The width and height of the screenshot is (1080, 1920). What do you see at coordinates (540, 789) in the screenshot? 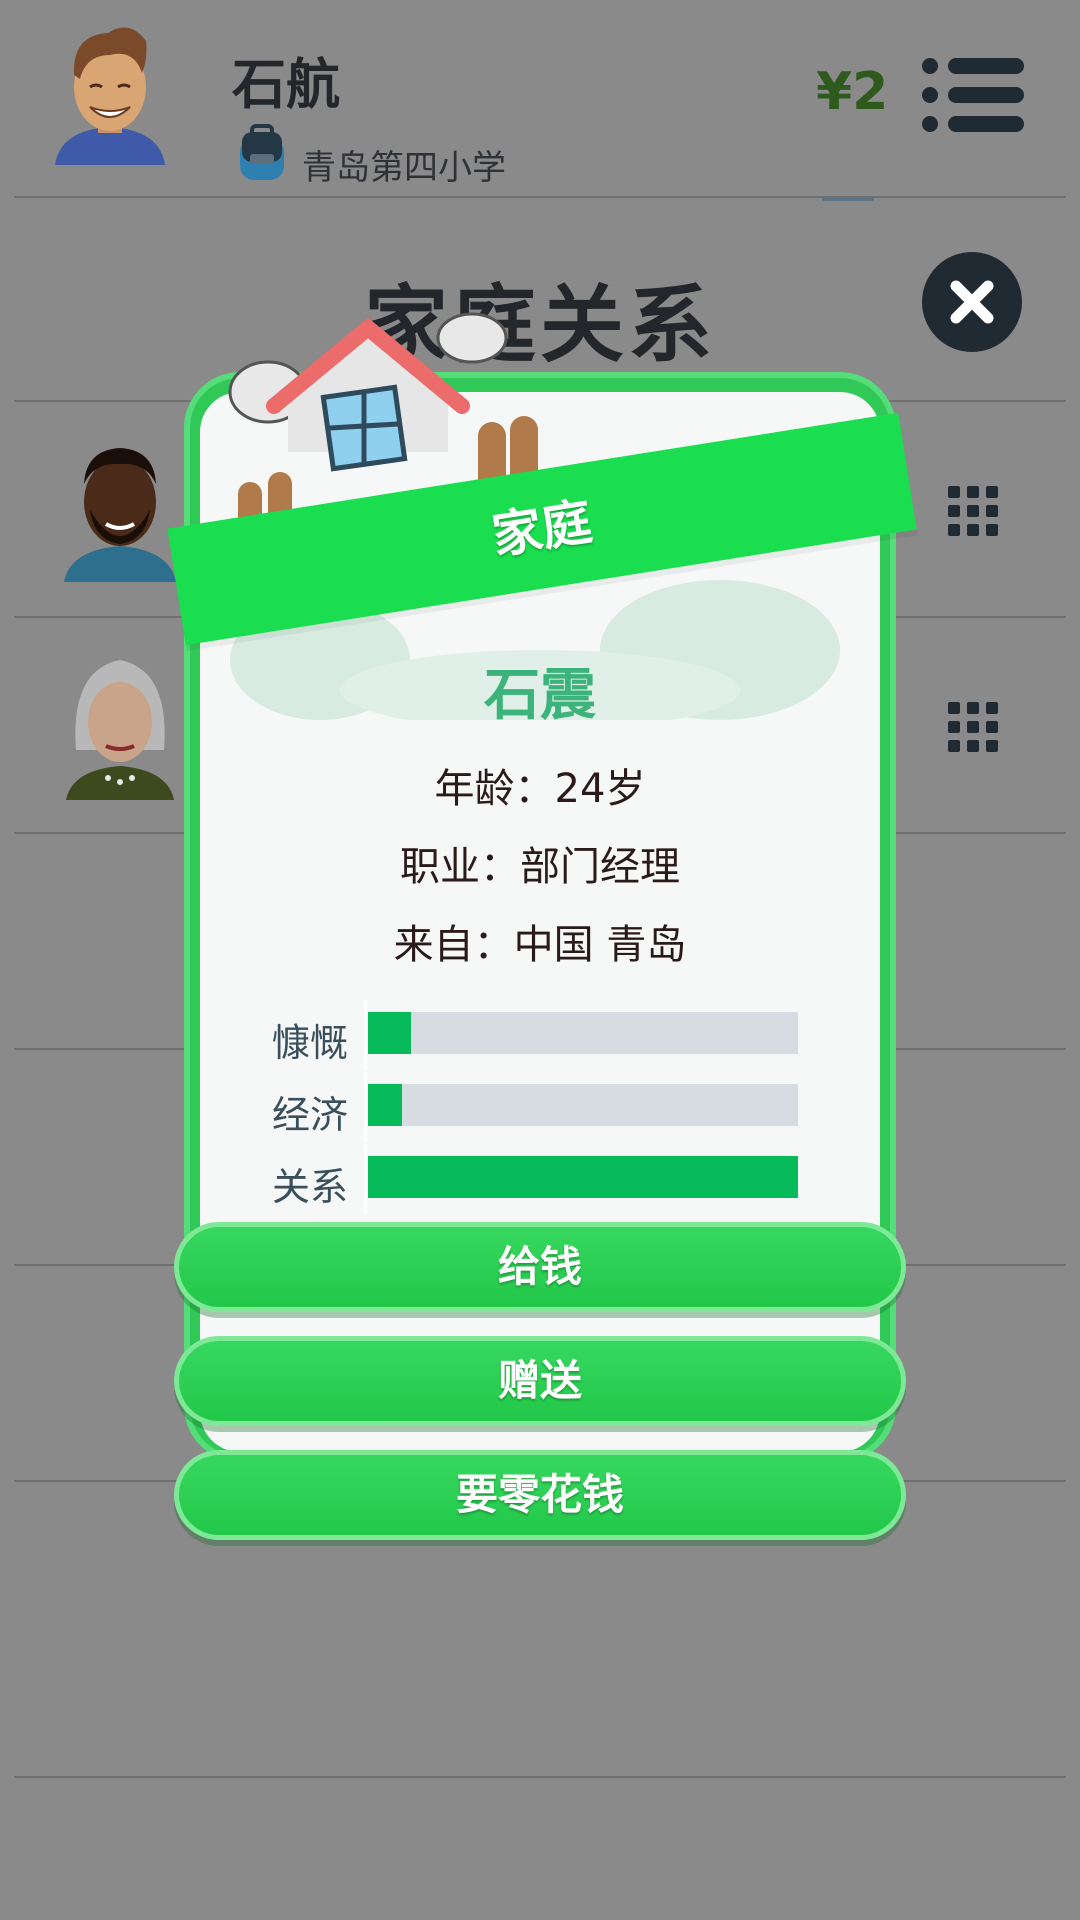
I see `age-text: 年龄：24岁` at bounding box center [540, 789].